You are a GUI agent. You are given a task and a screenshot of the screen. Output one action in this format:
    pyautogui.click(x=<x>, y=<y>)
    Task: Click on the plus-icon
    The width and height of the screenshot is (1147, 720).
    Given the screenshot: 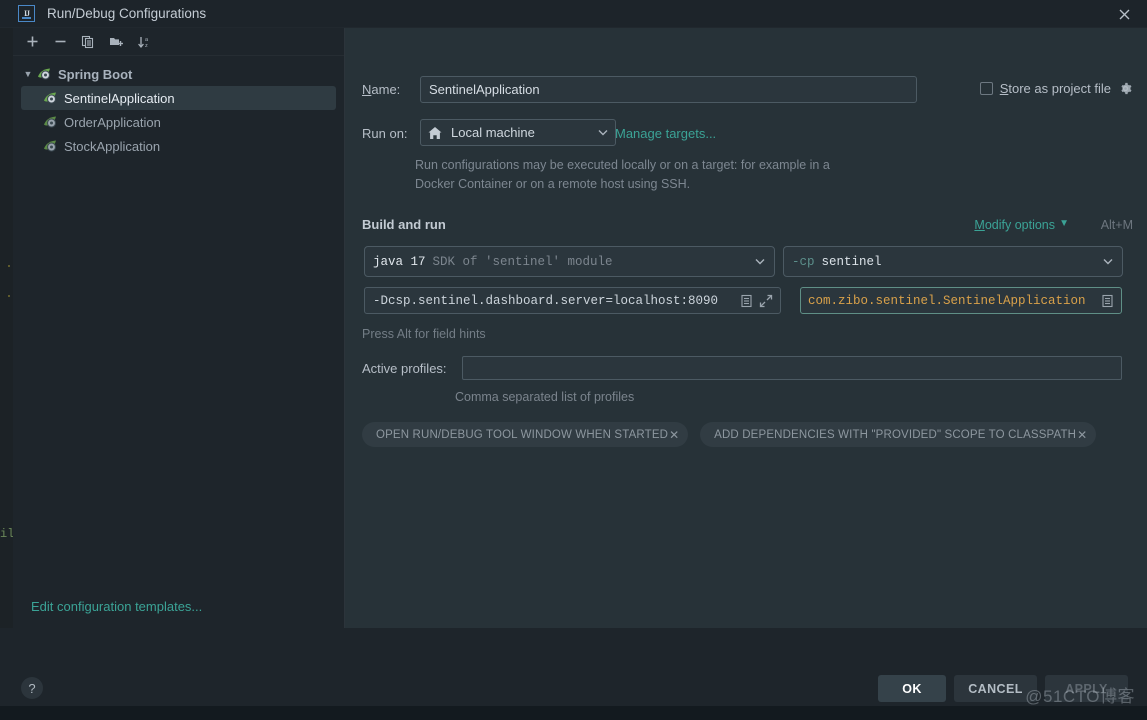 What is the action you would take?
    pyautogui.click(x=32, y=42)
    